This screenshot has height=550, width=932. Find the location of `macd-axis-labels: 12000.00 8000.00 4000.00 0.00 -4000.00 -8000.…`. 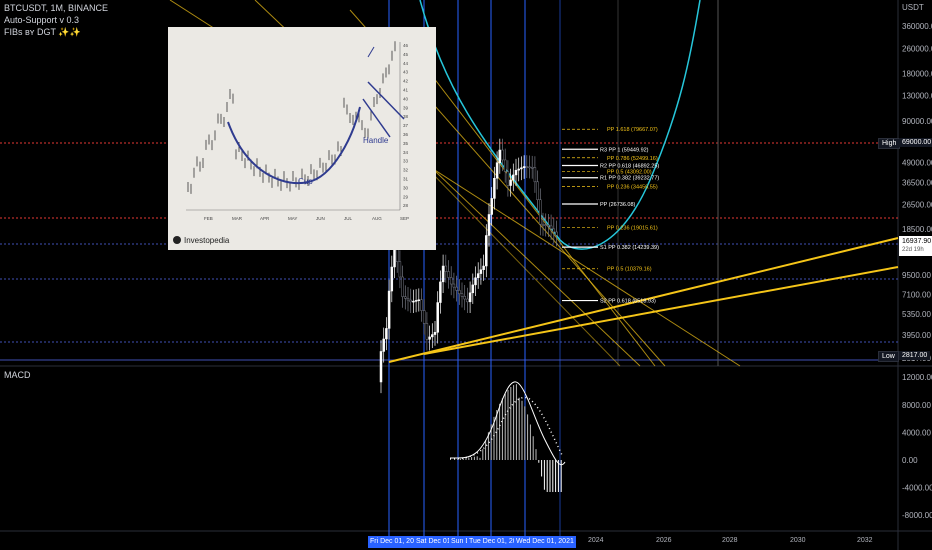

macd-axis-labels: 12000.00 8000.00 4000.00 0.00 -4000.00 -8000.… is located at coordinates (917, 446).